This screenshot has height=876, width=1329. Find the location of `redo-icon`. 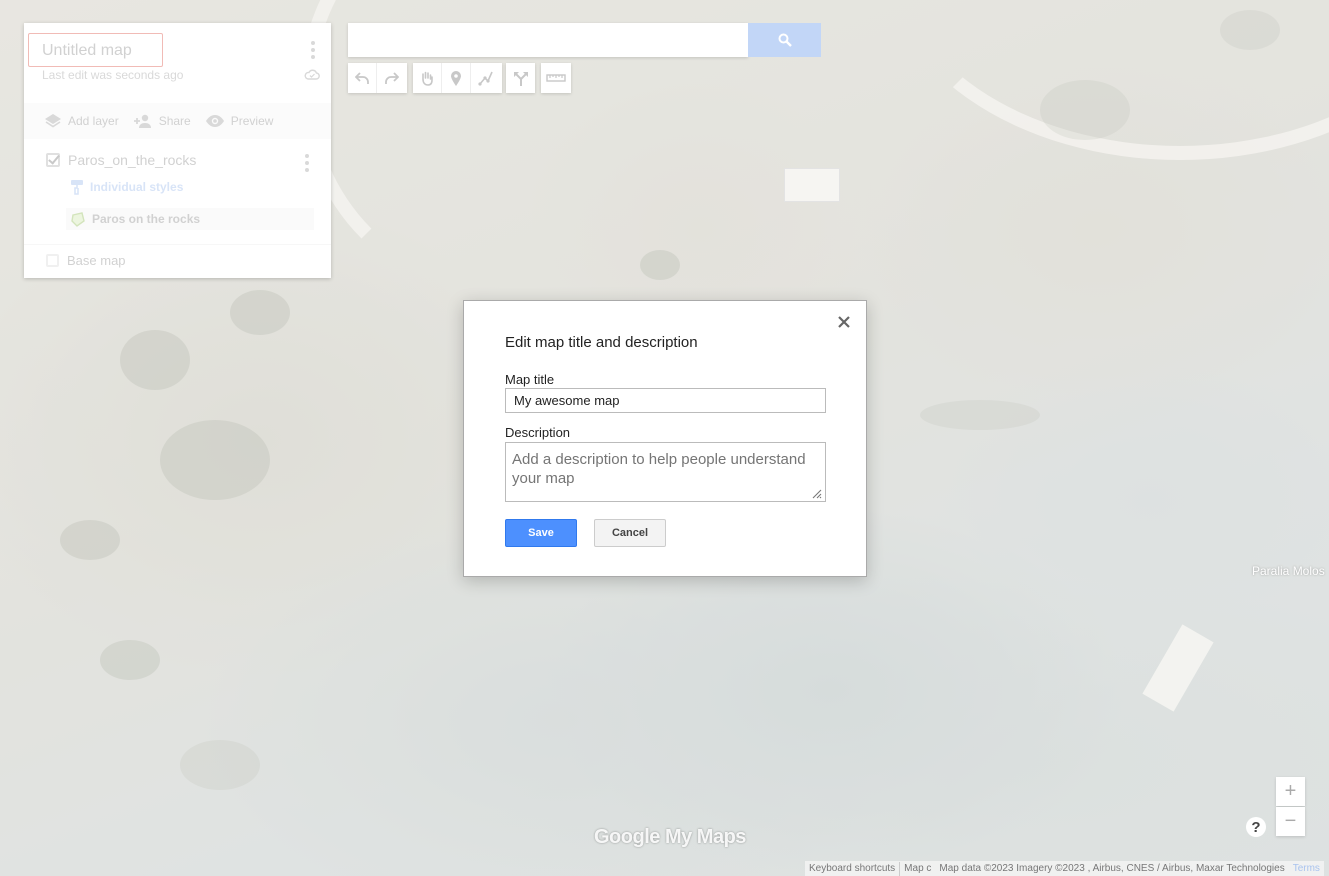

redo-icon is located at coordinates (391, 78).